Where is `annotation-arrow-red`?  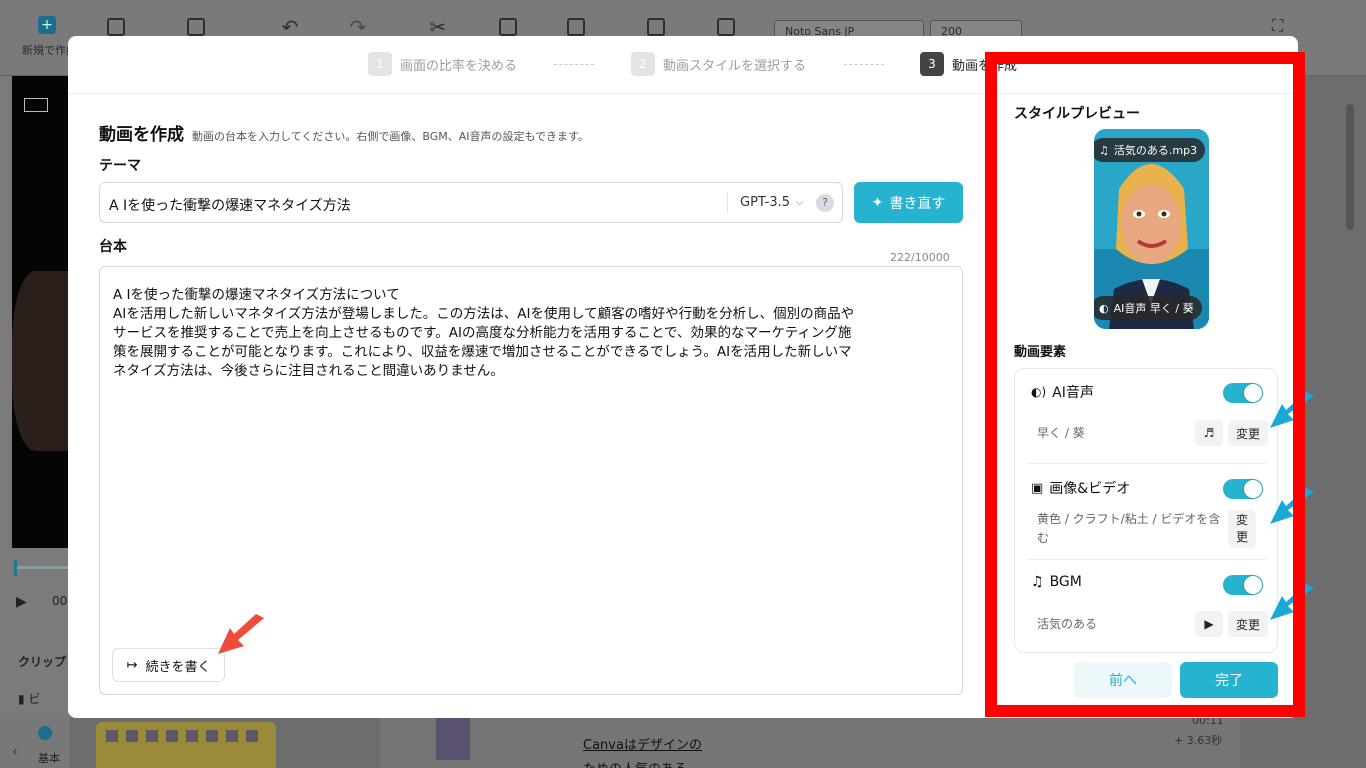
annotation-arrow-red is located at coordinates (241, 634).